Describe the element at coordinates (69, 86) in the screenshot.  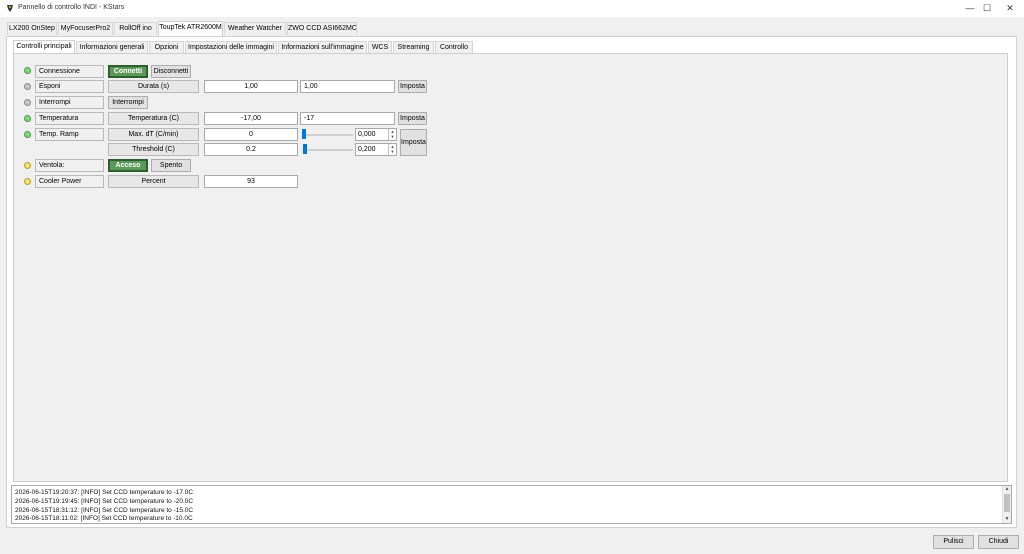
I see `expose-label: Esponi` at that location.